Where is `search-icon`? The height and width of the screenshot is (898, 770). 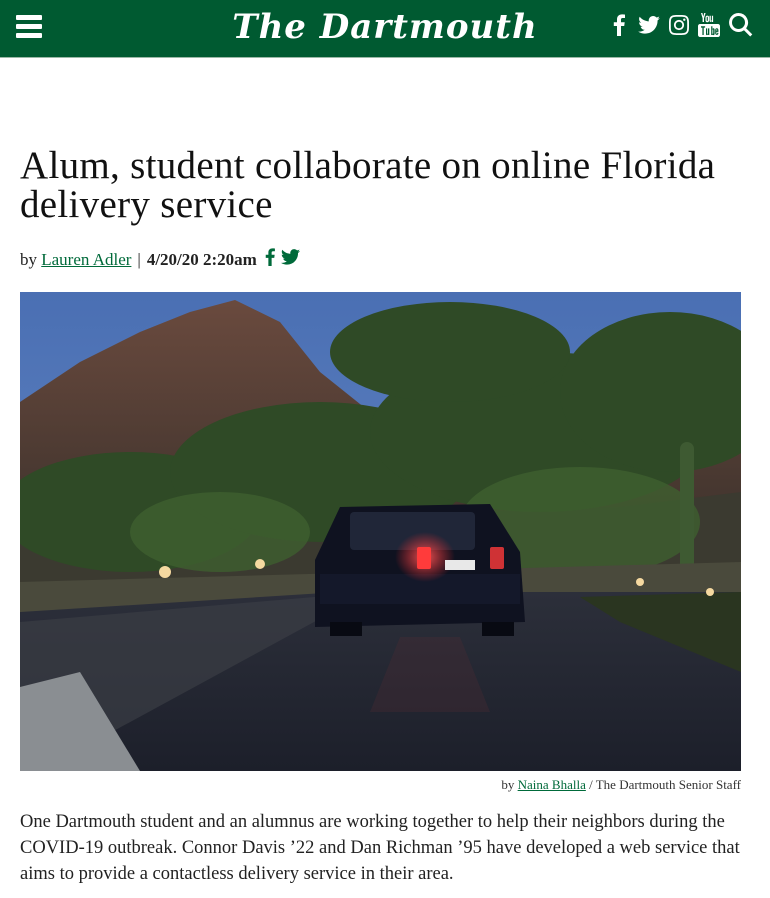
search-icon is located at coordinates (741, 25).